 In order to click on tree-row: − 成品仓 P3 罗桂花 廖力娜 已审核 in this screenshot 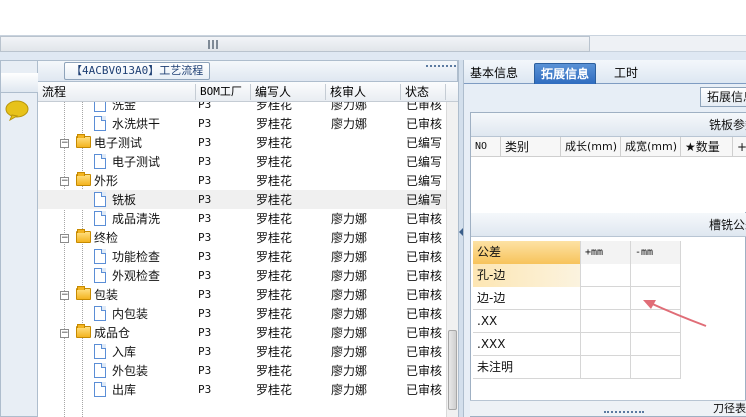, I will do `click(242, 332)`.